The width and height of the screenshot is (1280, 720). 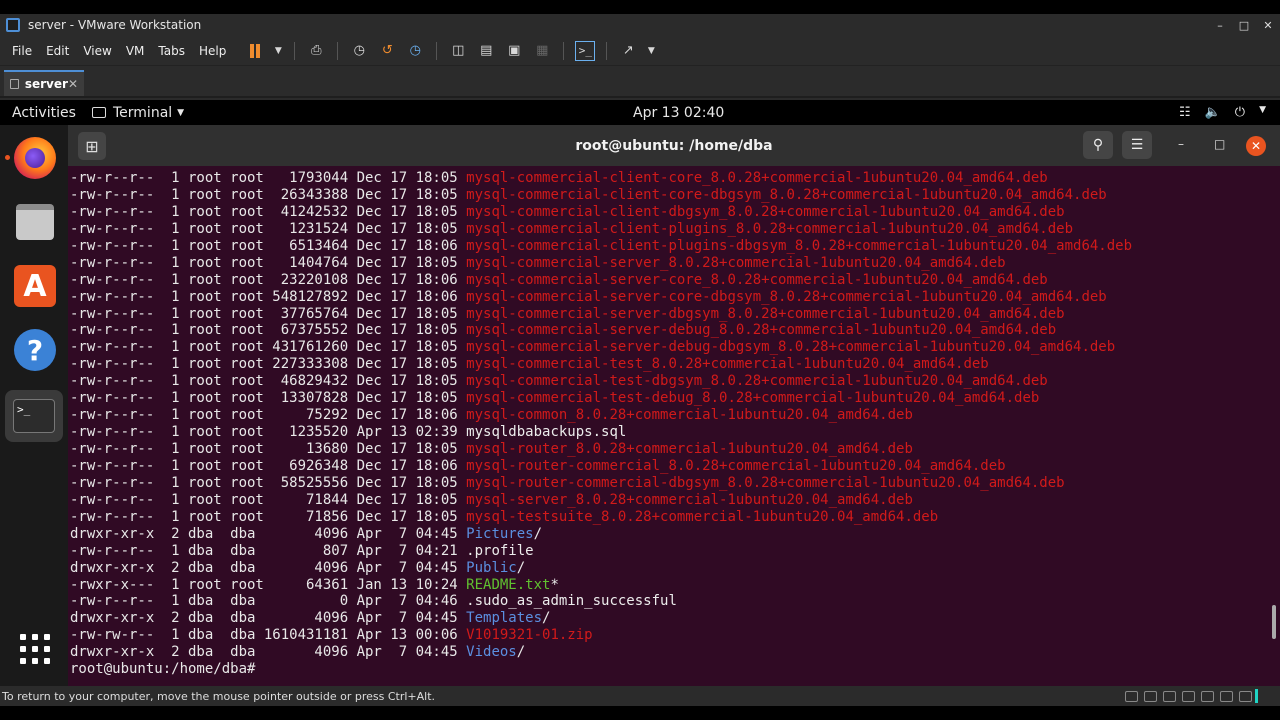 What do you see at coordinates (35, 286) in the screenshot?
I see `software-icon: A` at bounding box center [35, 286].